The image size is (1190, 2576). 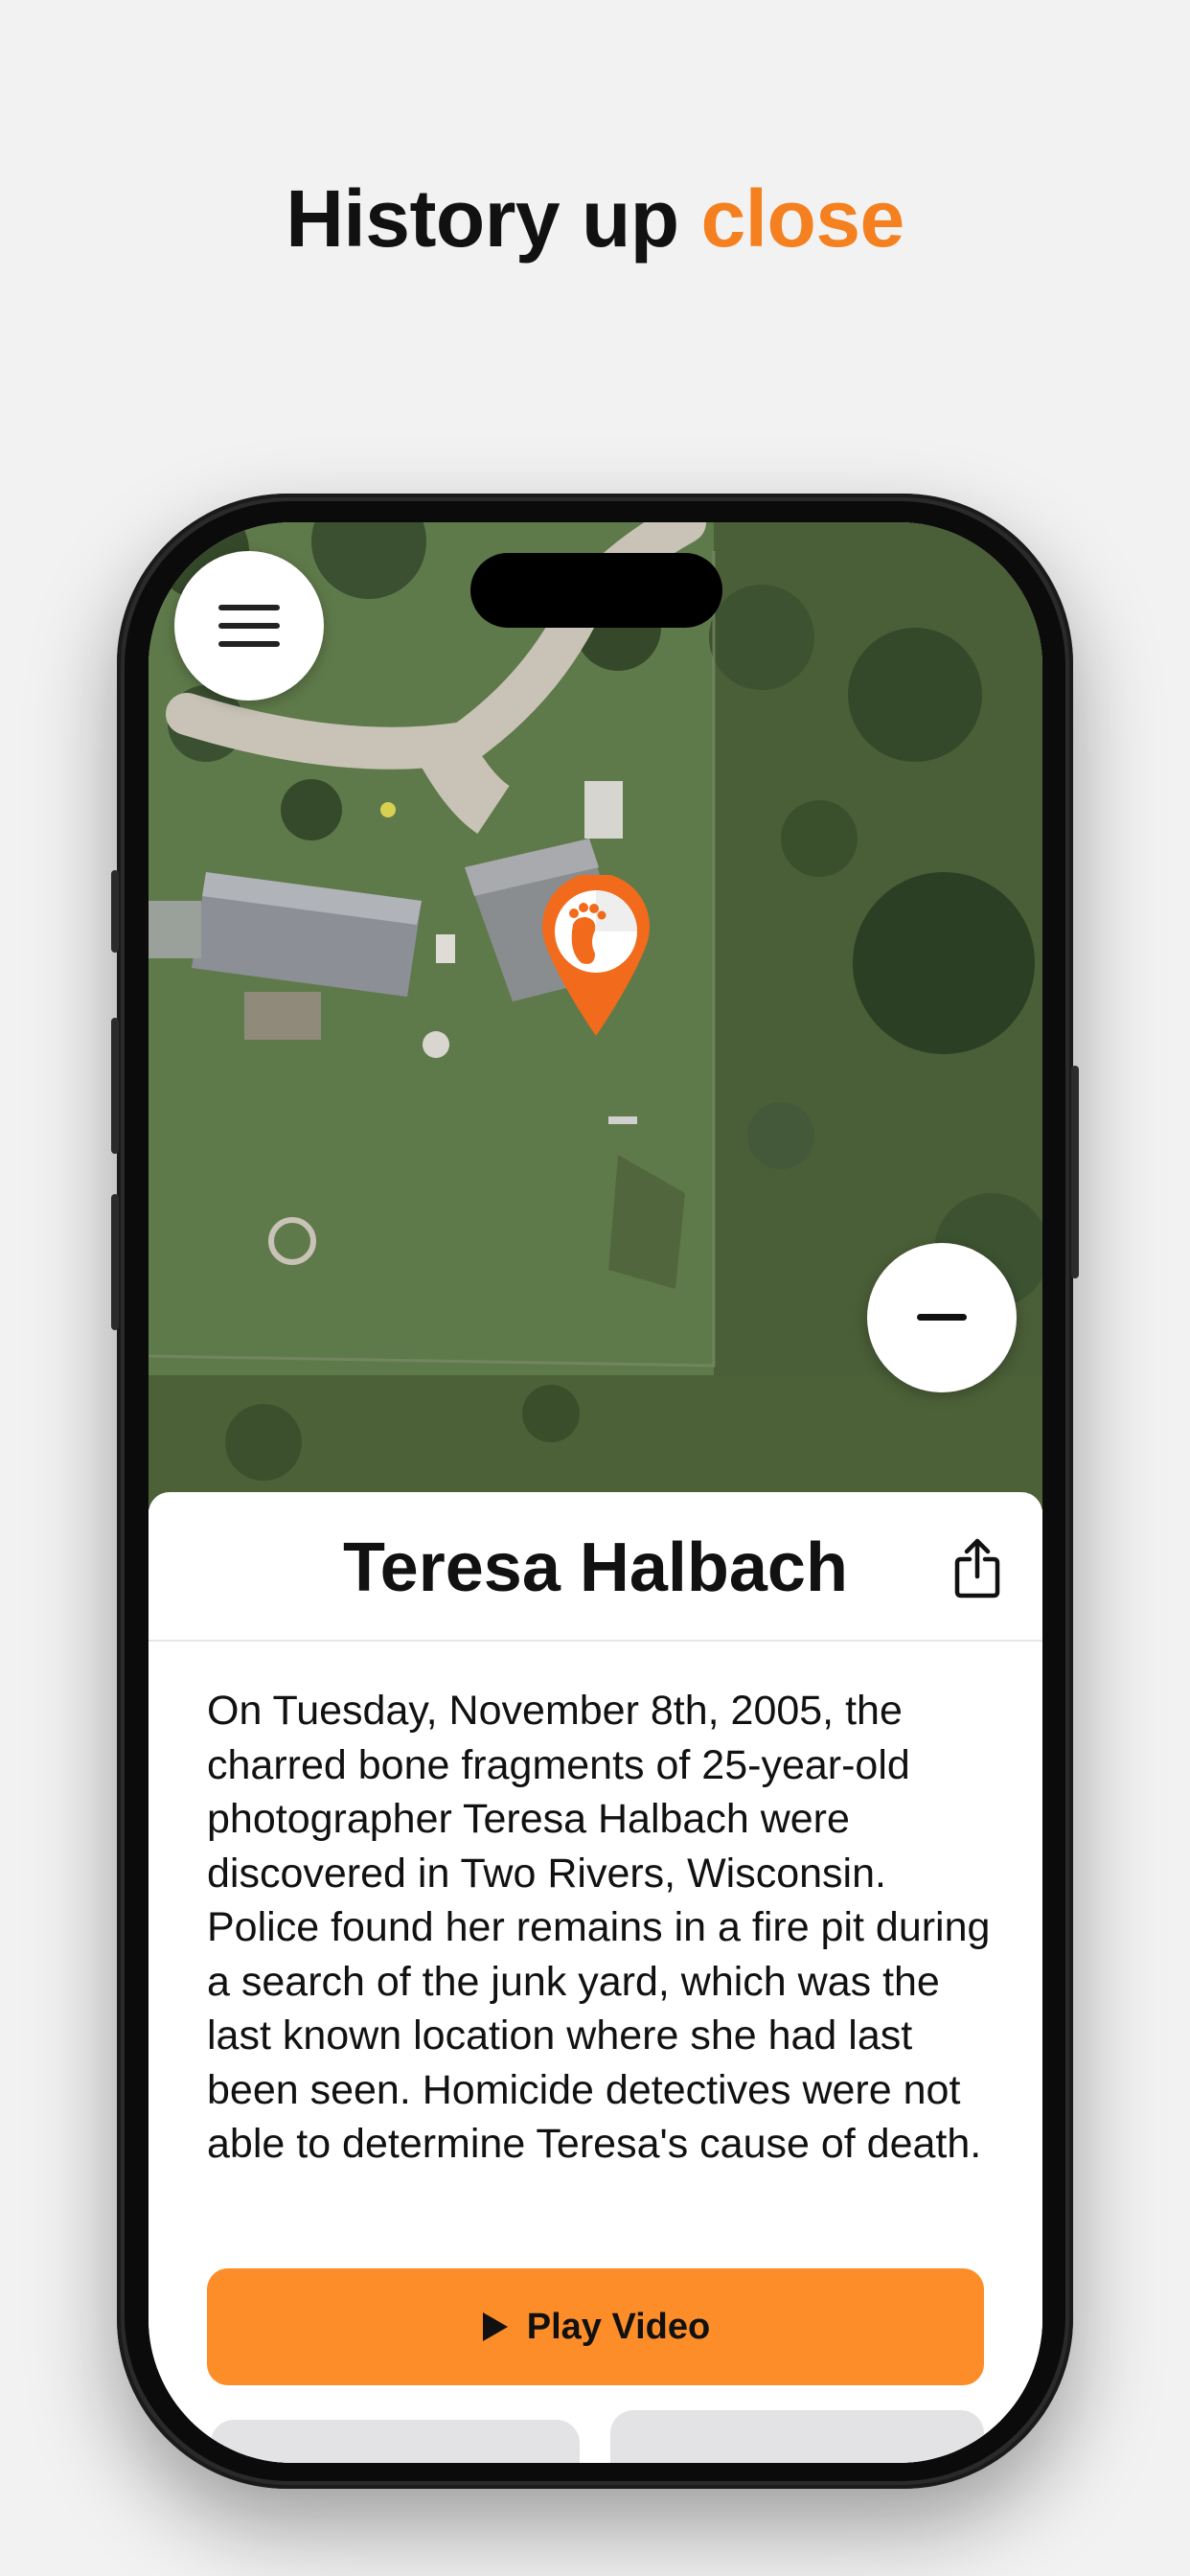 What do you see at coordinates (595, 956) in the screenshot?
I see `footprint-pin-icon` at bounding box center [595, 956].